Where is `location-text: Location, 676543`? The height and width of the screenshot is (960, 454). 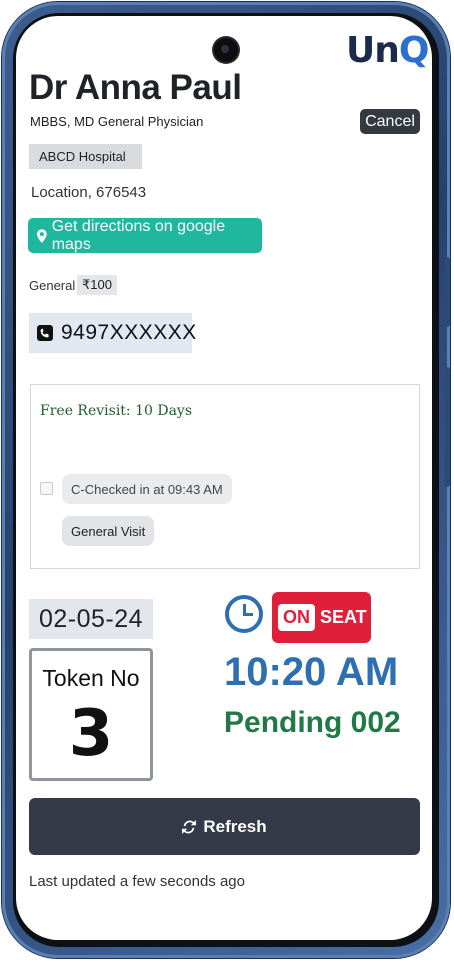 location-text: Location, 676543 is located at coordinates (89, 192).